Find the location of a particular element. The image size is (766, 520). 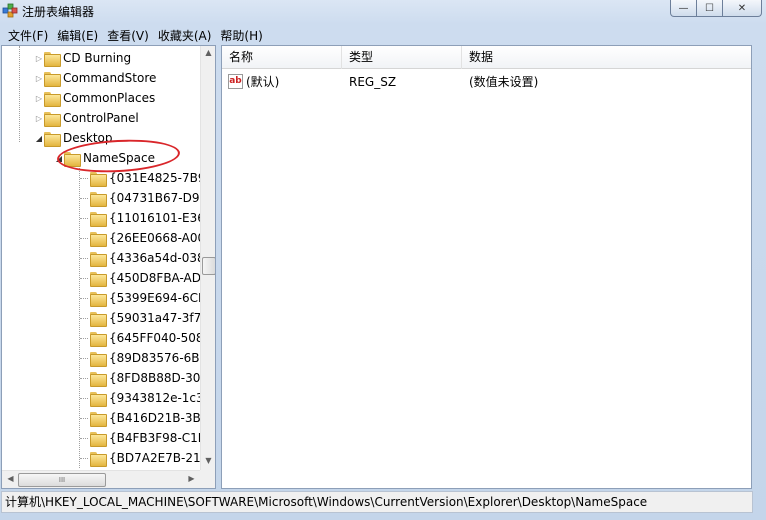

tree-item-label: {89D83576-6BD is located at coordinates (159, 358).